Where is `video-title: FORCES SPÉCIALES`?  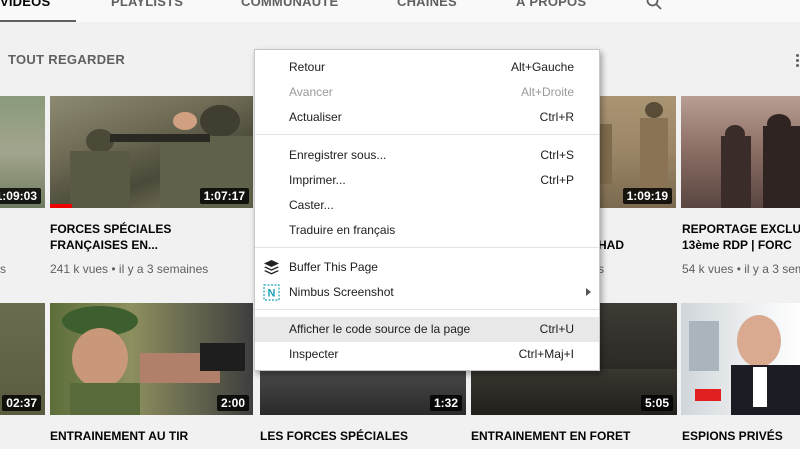 video-title: FORCES SPÉCIALES is located at coordinates (110, 229).